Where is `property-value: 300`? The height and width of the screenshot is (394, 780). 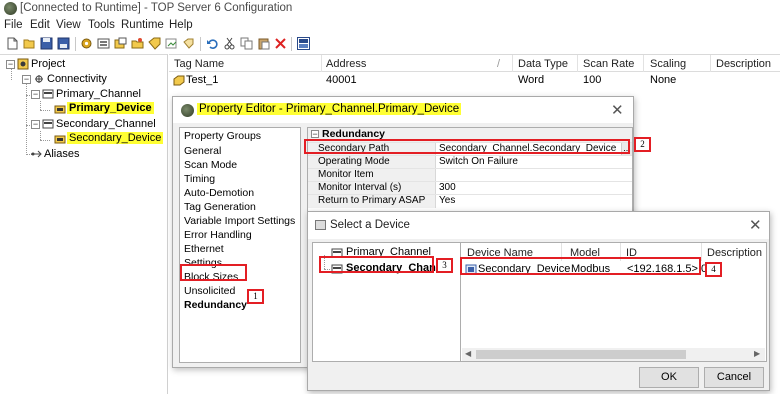
property-value: 300 is located at coordinates (447, 188).